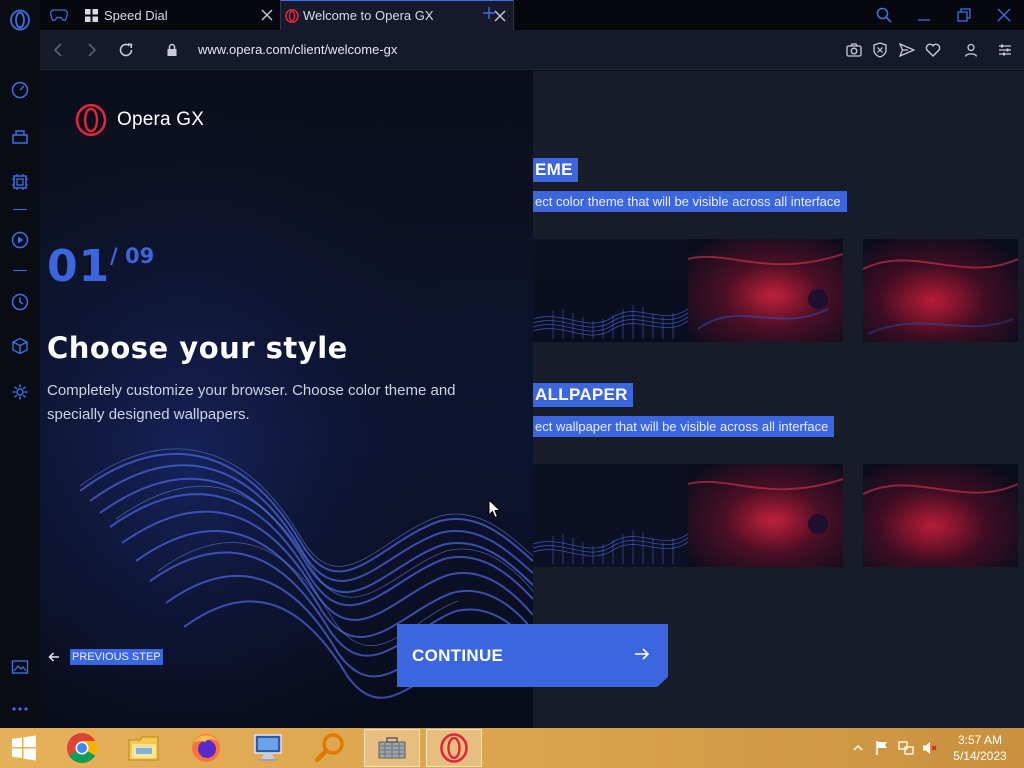  What do you see at coordinates (126, 50) in the screenshot?
I see `reload-icon` at bounding box center [126, 50].